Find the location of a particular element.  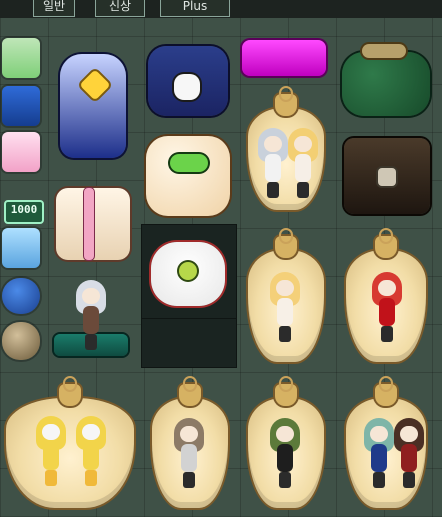

slot-flower-pouch is located at coordinates (188, 271).